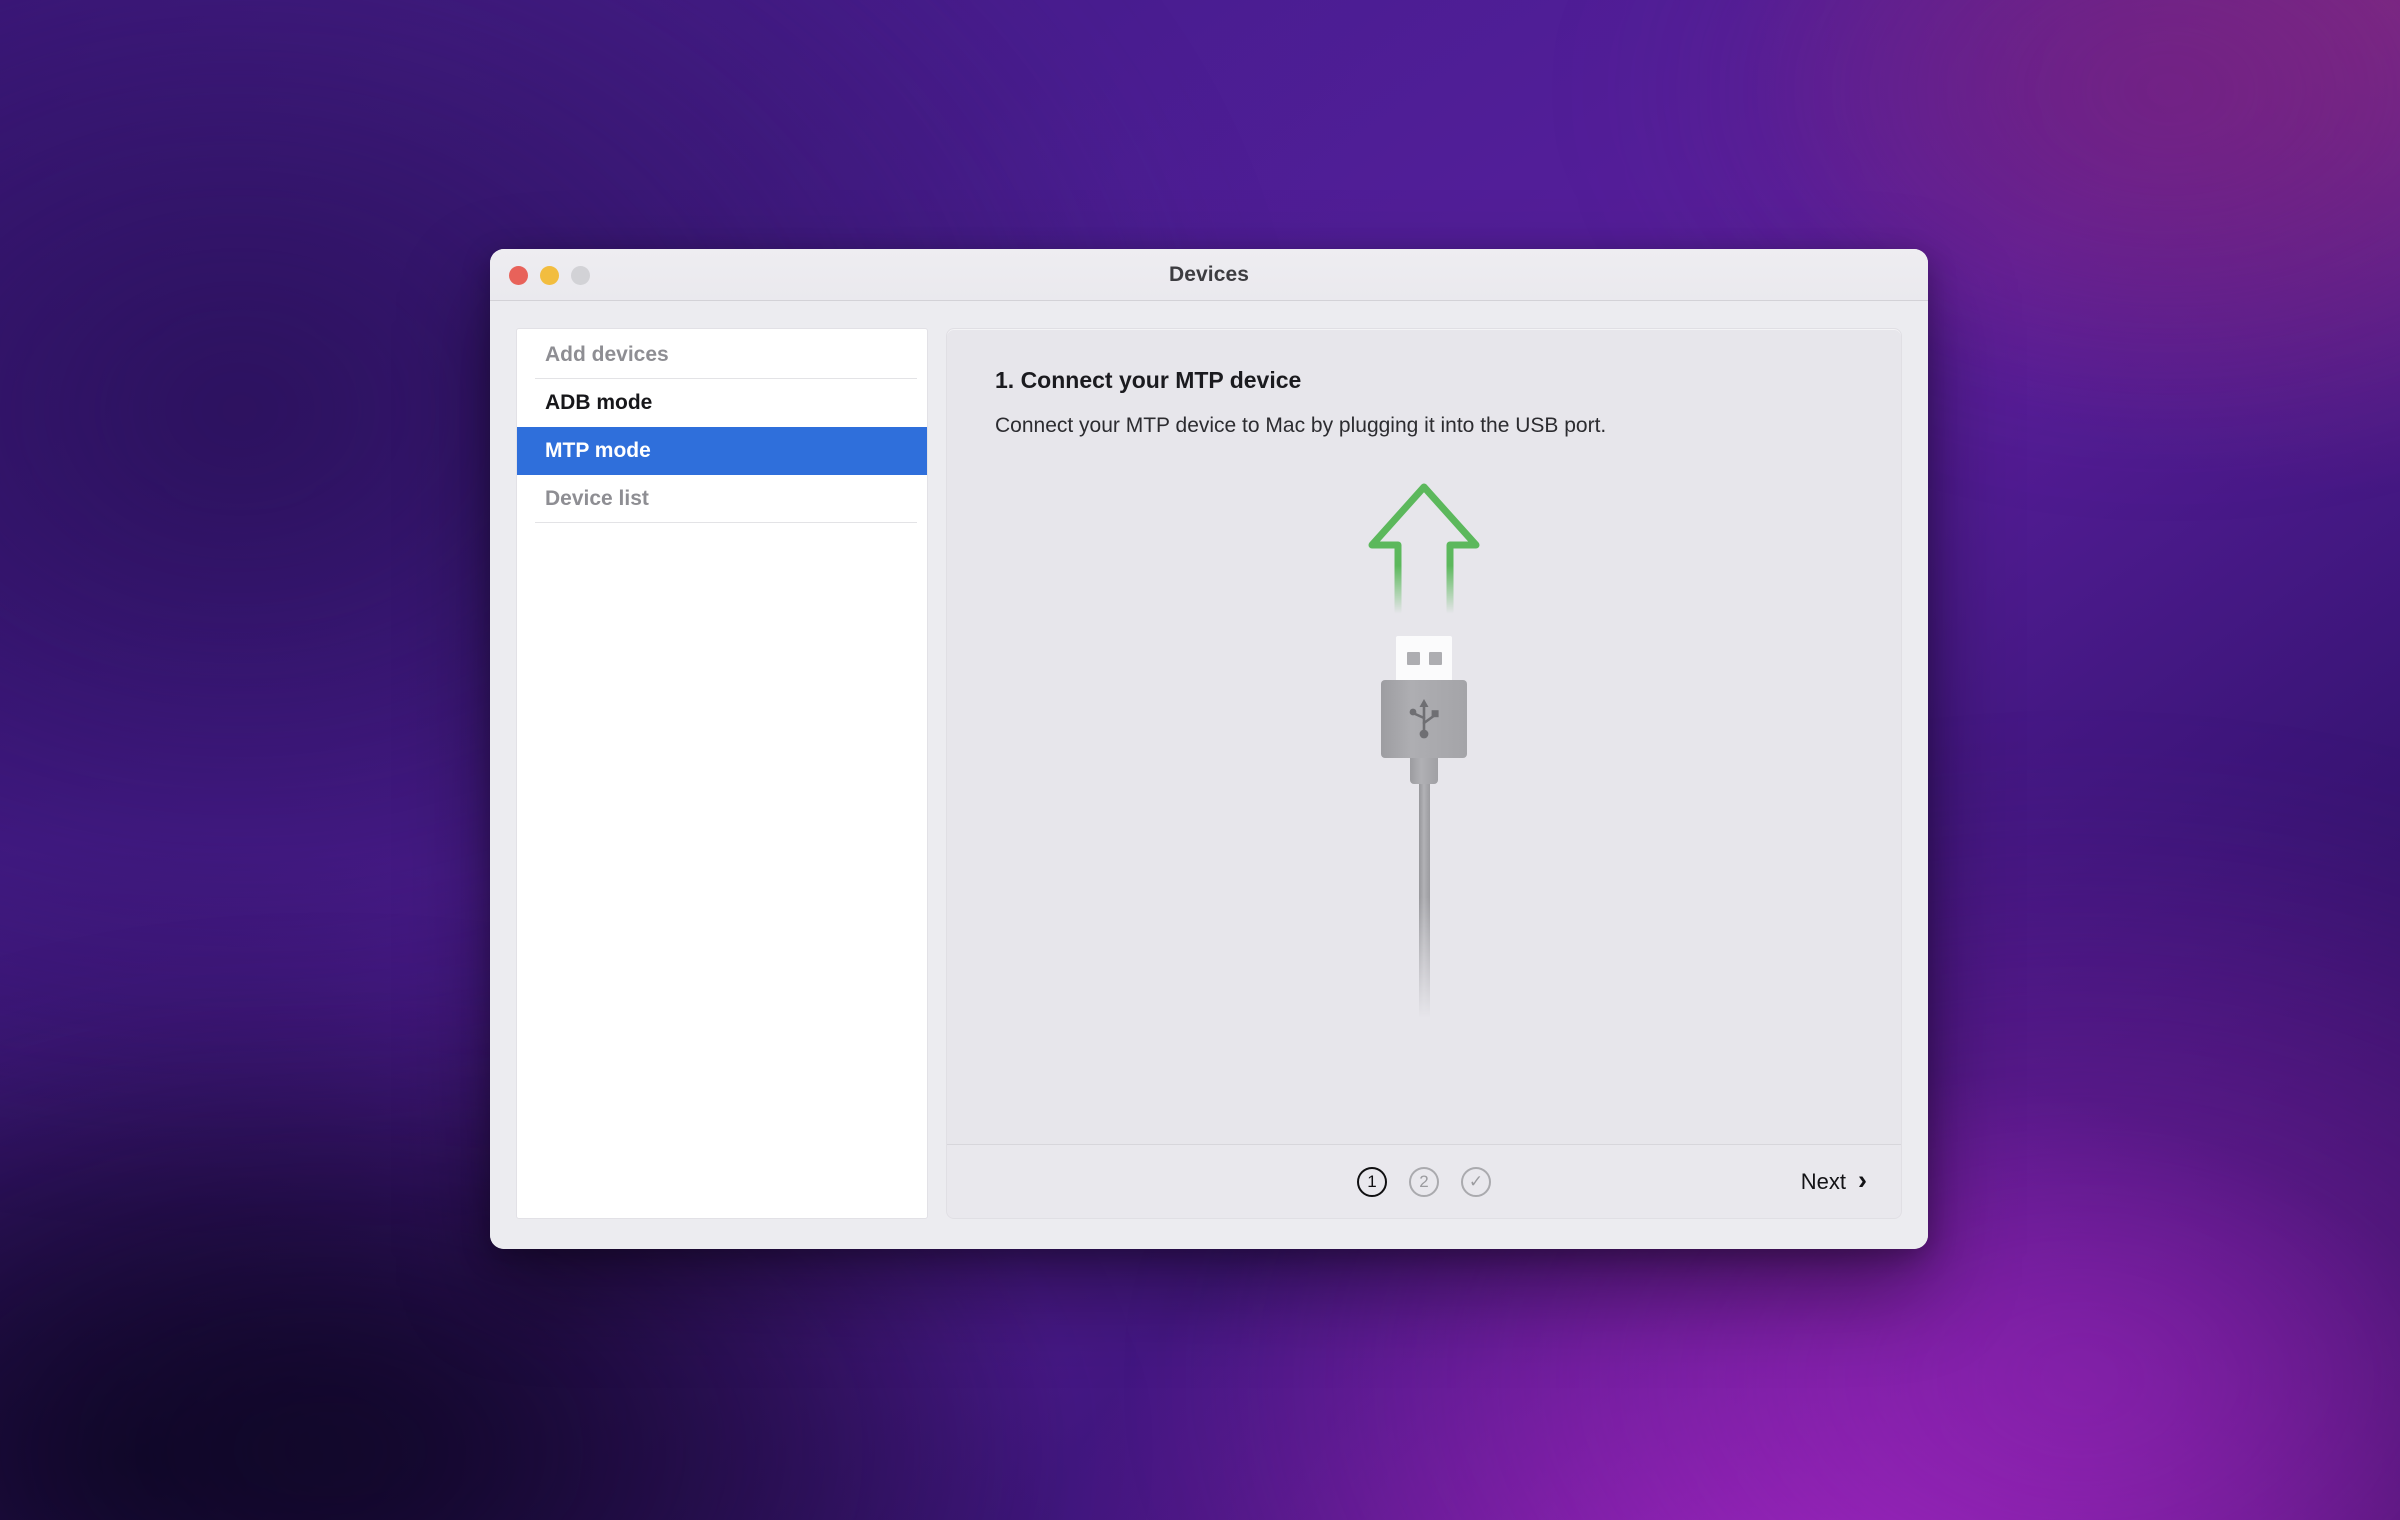  I want to click on minimize-button, so click(549, 275).